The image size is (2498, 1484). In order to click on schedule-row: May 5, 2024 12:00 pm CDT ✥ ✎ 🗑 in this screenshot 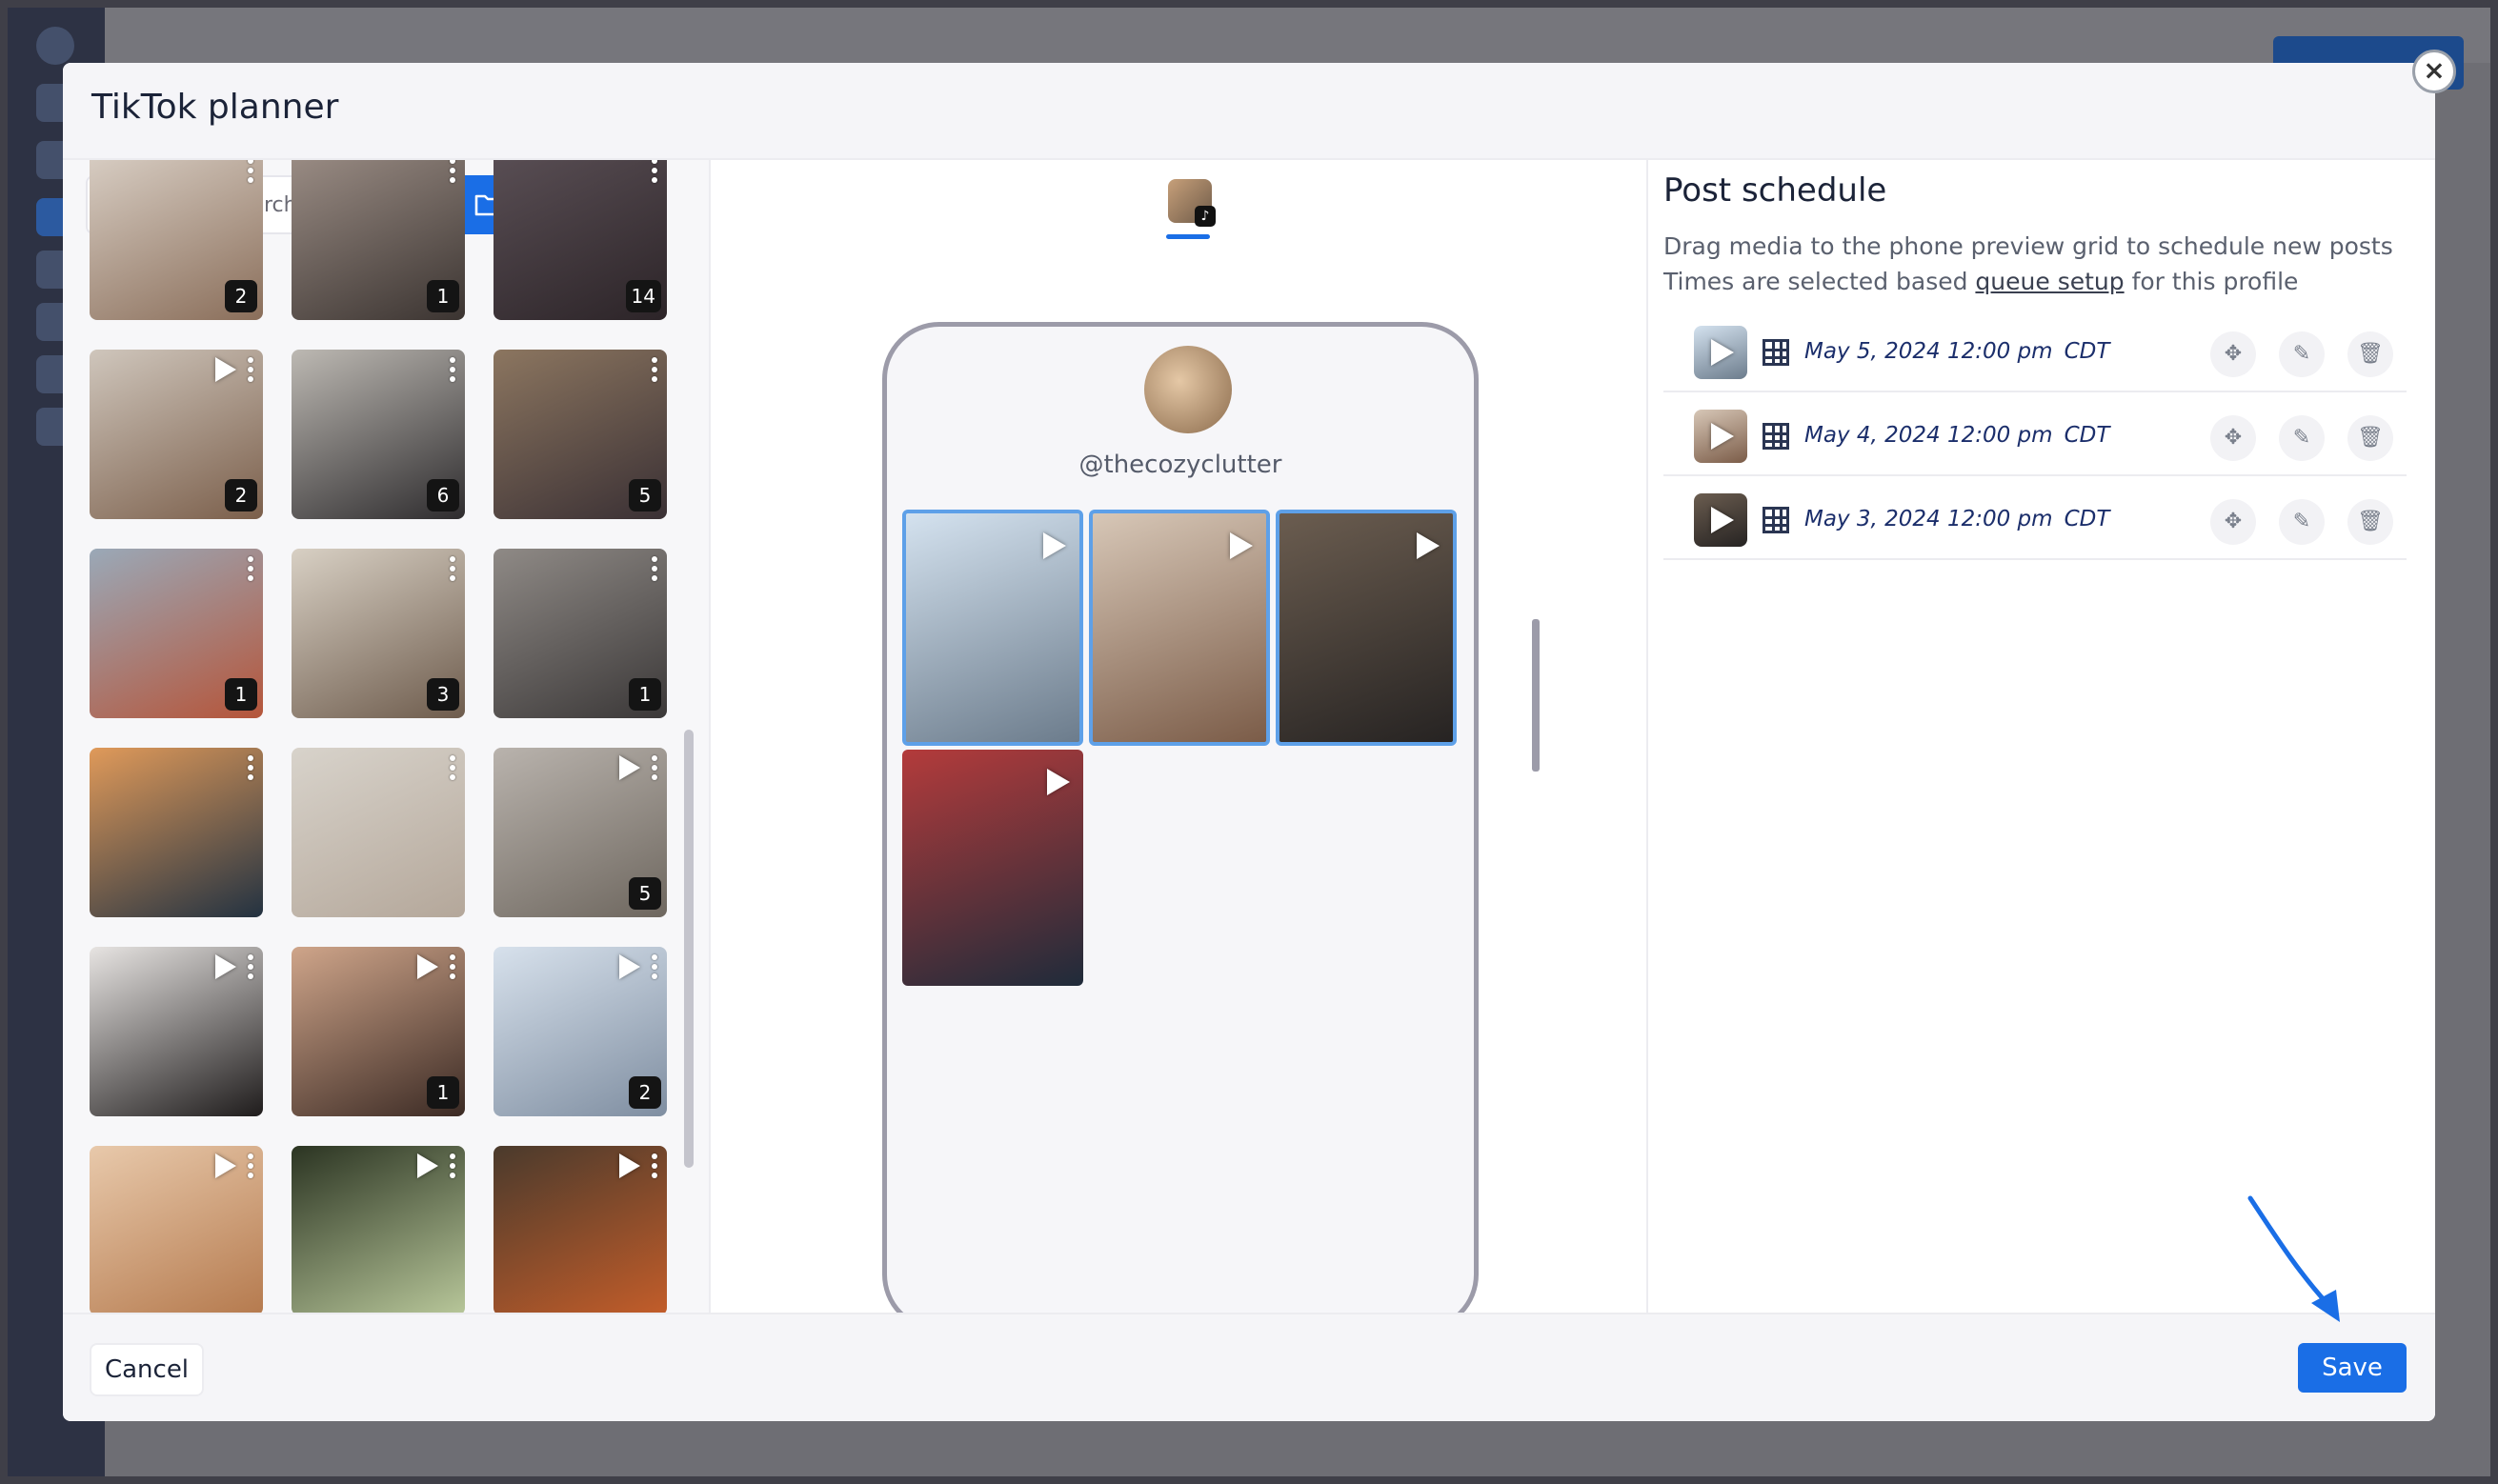, I will do `click(2035, 352)`.